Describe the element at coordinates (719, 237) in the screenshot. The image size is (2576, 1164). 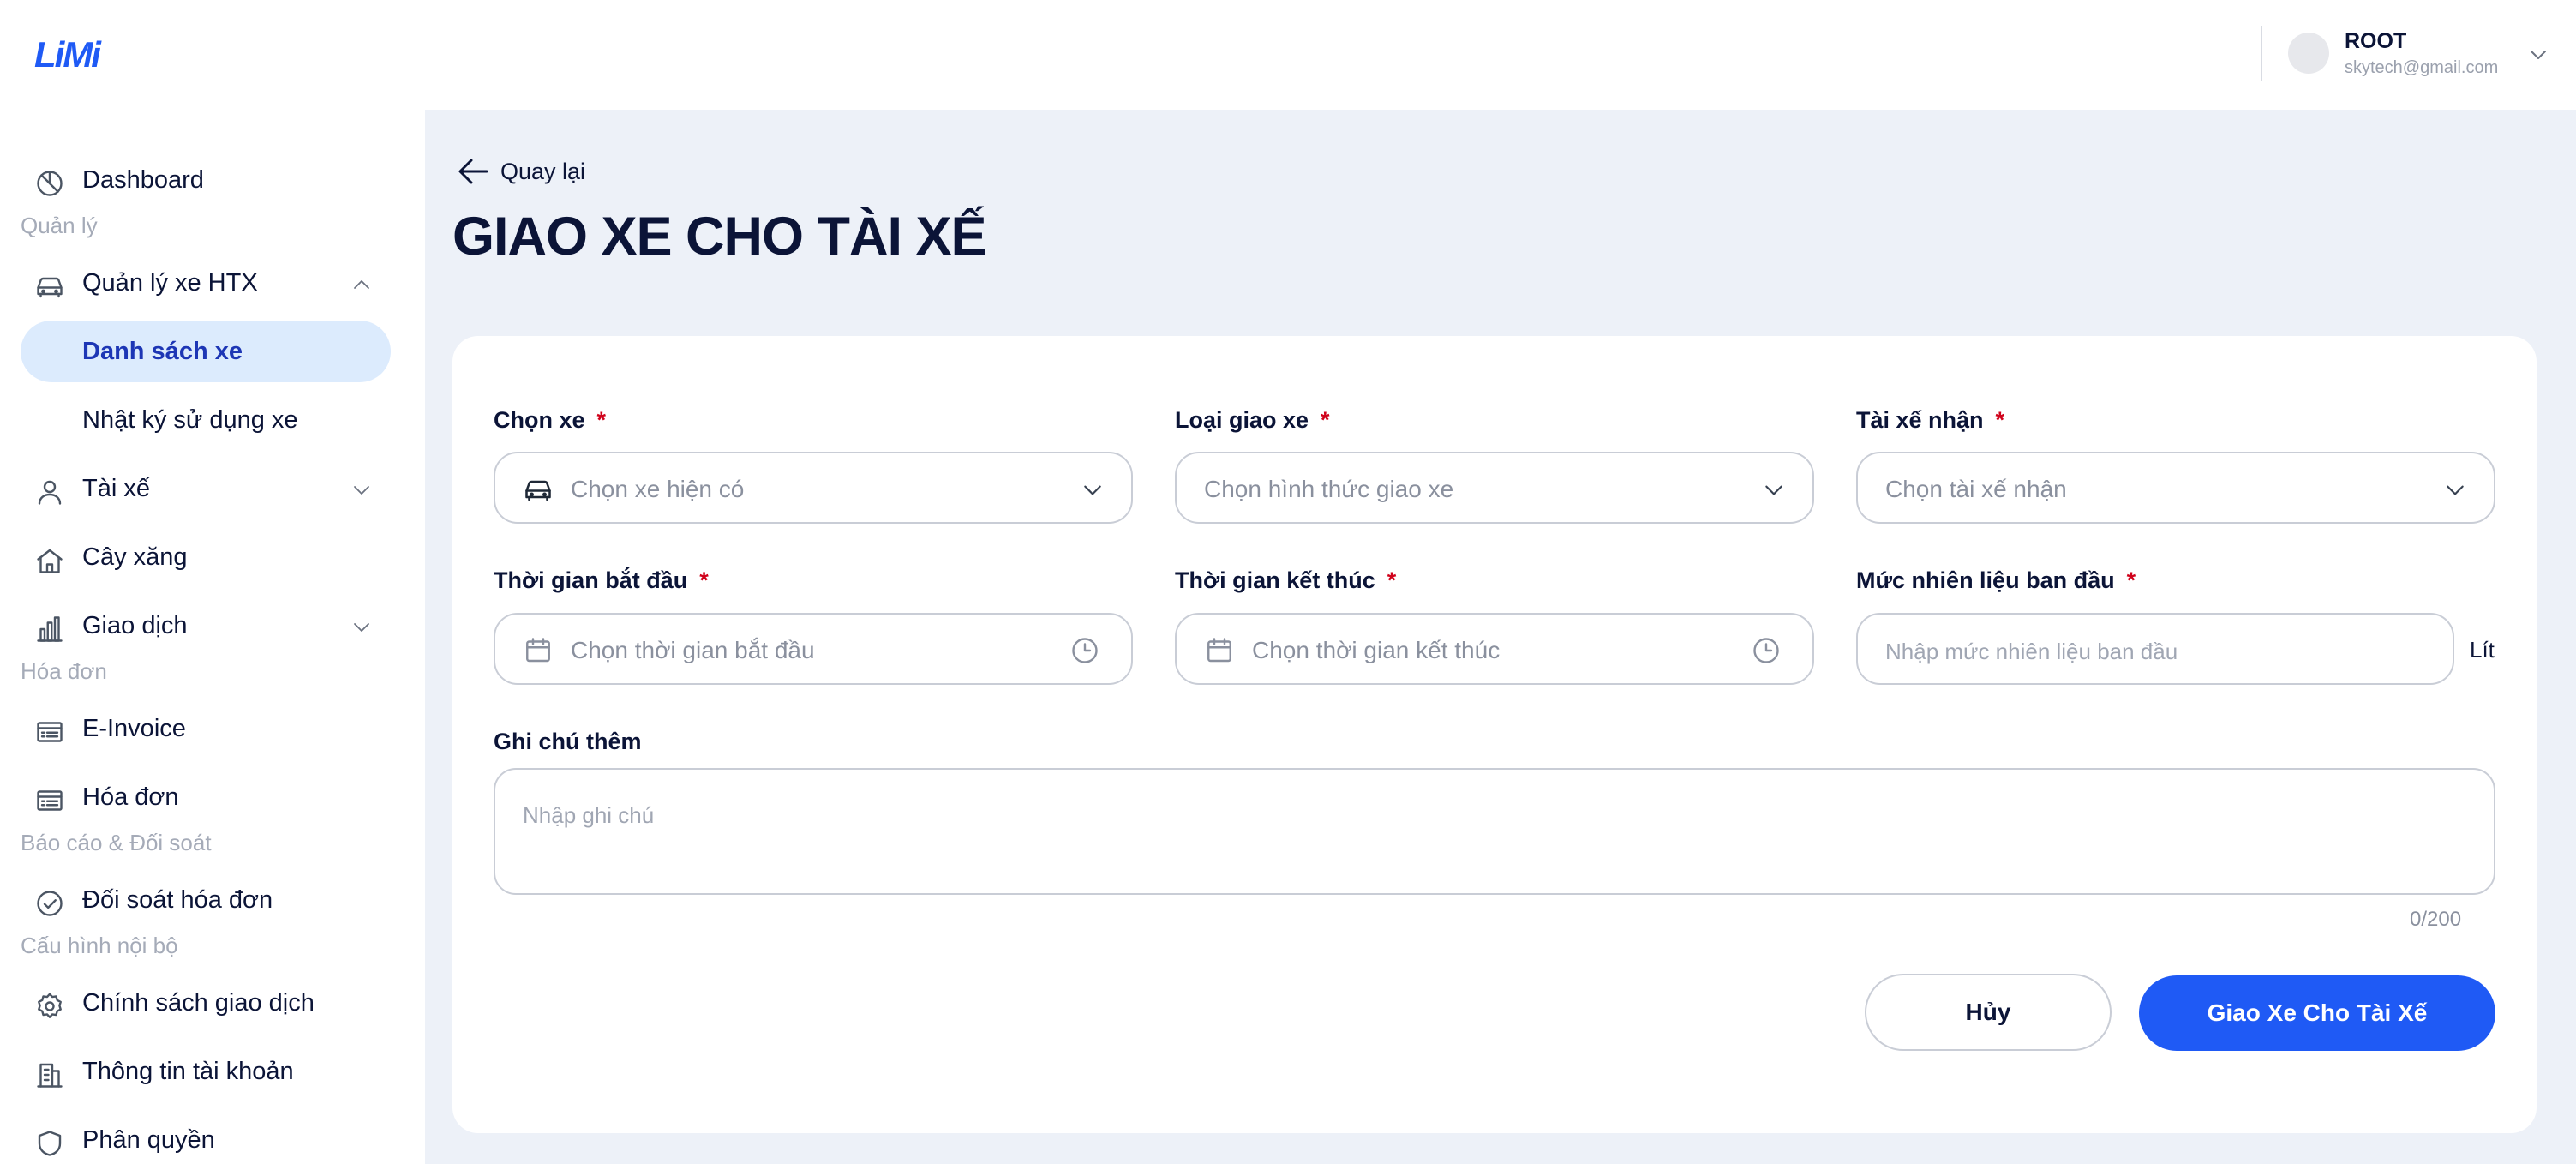
I see `page-title: GIAO XE CHO TÀI XẾ` at that location.